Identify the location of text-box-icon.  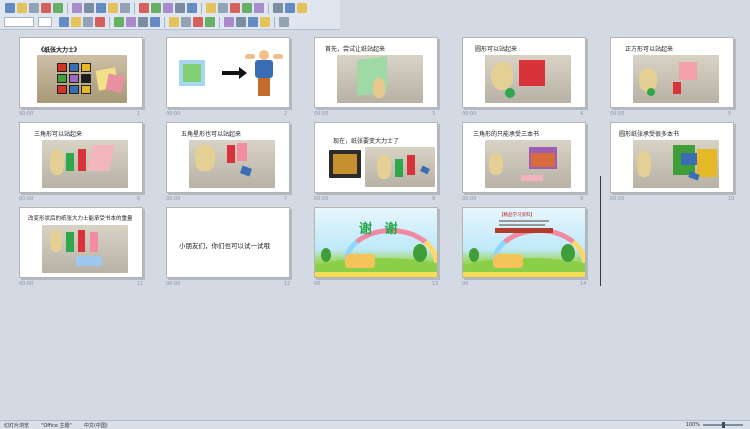
(211, 8).